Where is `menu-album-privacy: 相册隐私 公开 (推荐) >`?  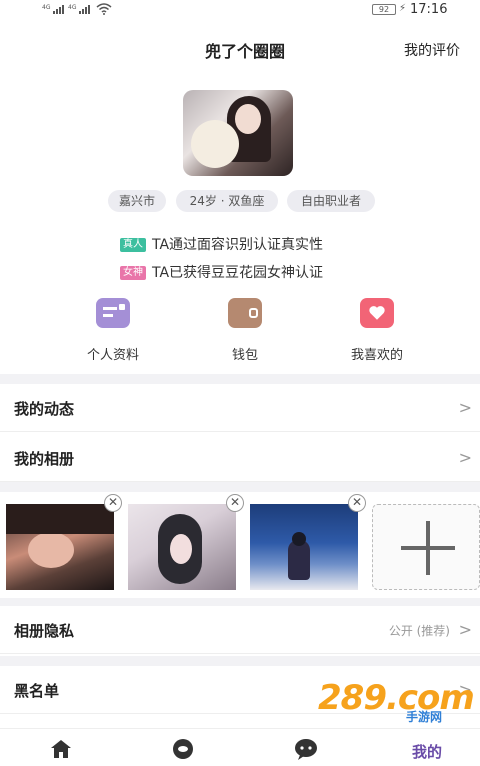
menu-album-privacy: 相册隐私 公开 (推荐) > is located at coordinates (240, 630).